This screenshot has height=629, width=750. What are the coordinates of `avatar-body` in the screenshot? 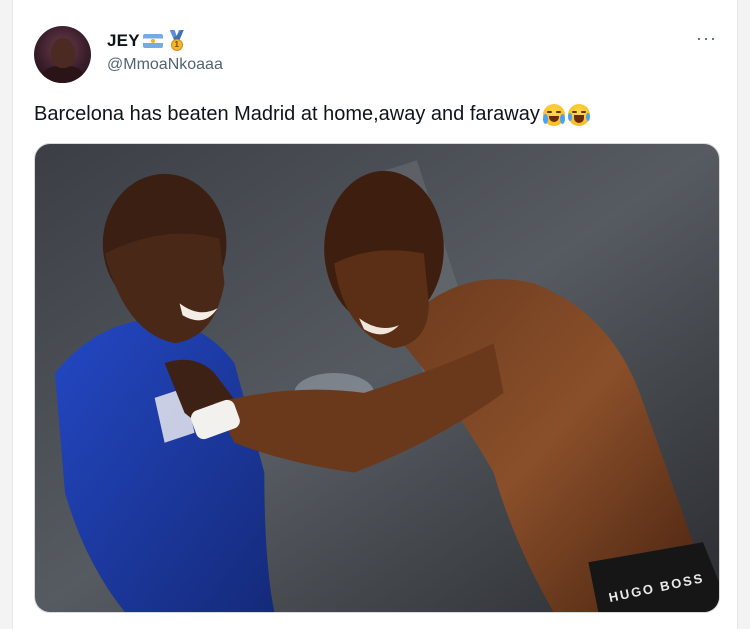 It's located at (63, 74).